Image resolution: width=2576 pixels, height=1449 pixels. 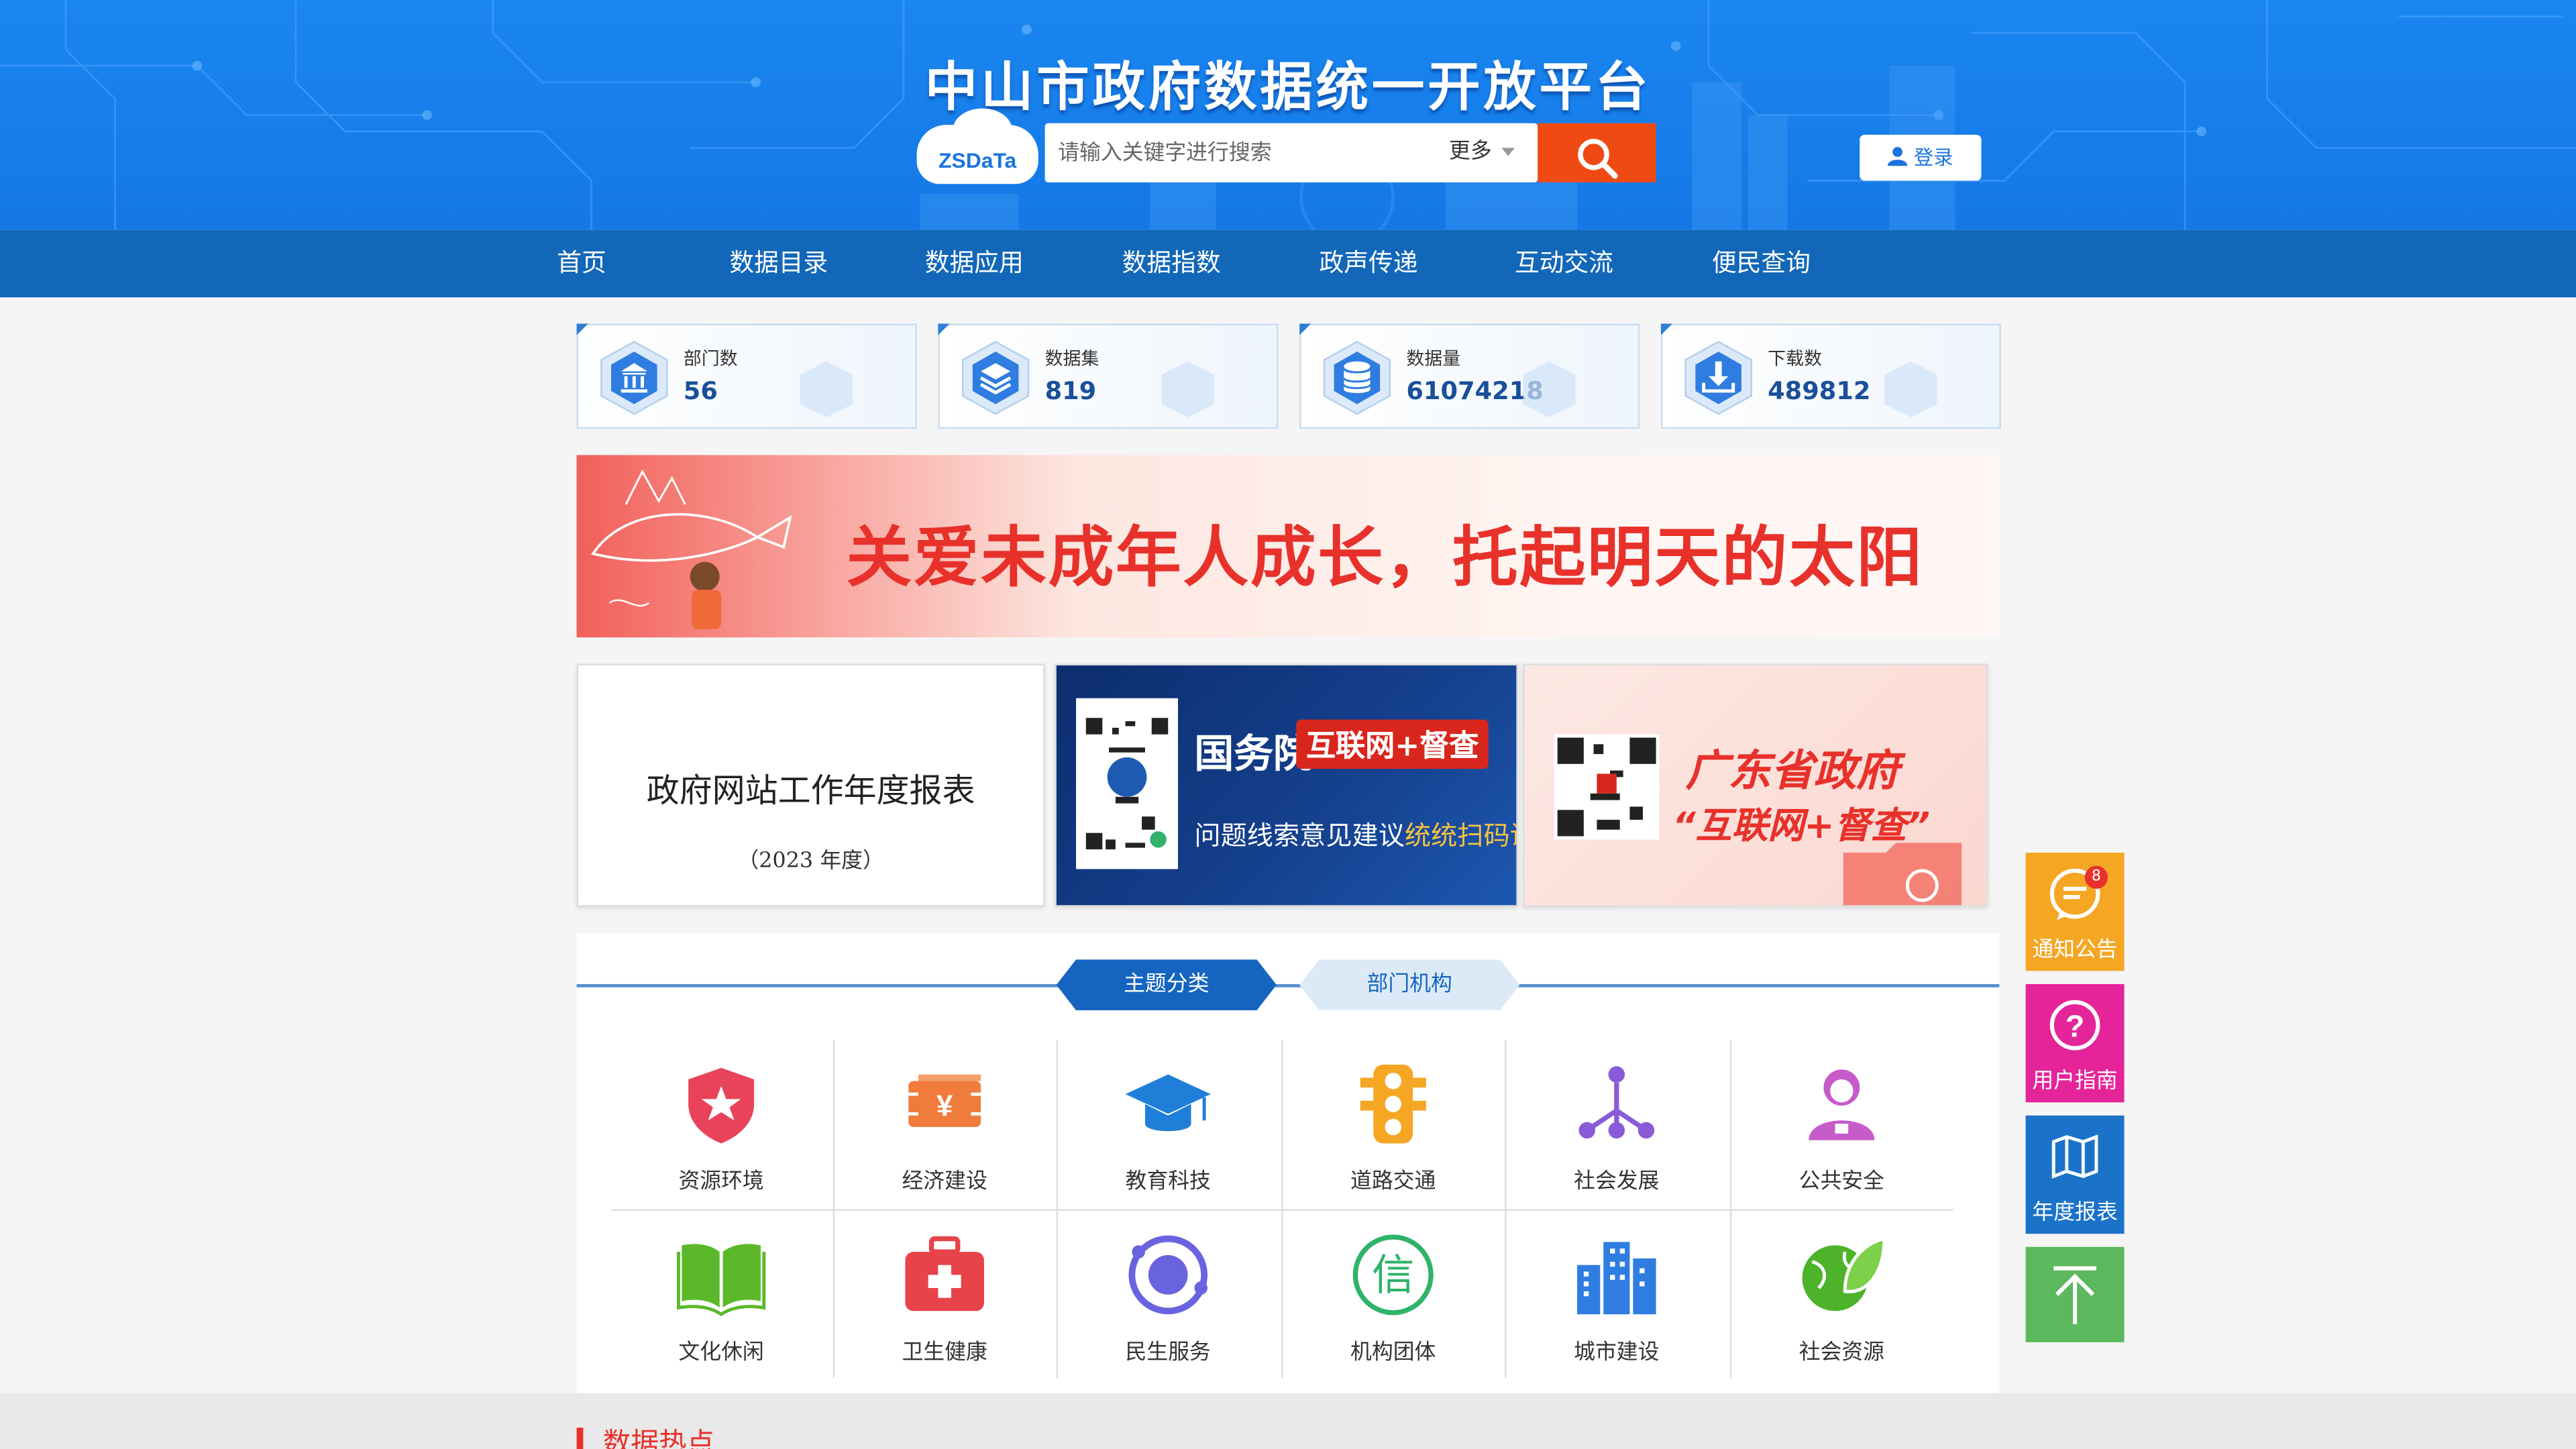 What do you see at coordinates (1288, 1421) in the screenshot?
I see `hot-data-section` at bounding box center [1288, 1421].